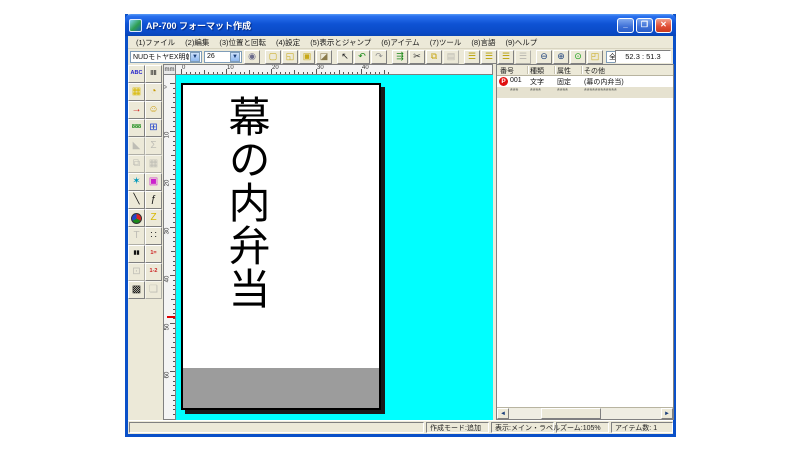  Describe the element at coordinates (153, 218) in the screenshot. I see `polyline-tool: Z` at that location.